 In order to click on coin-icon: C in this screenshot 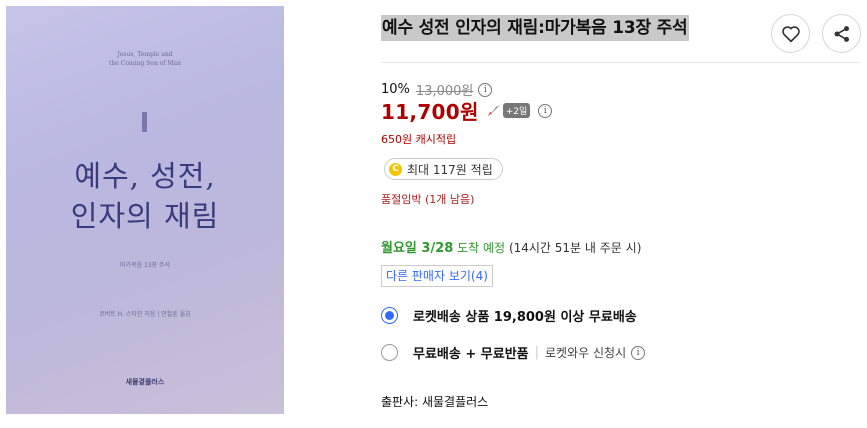, I will do `click(395, 169)`.